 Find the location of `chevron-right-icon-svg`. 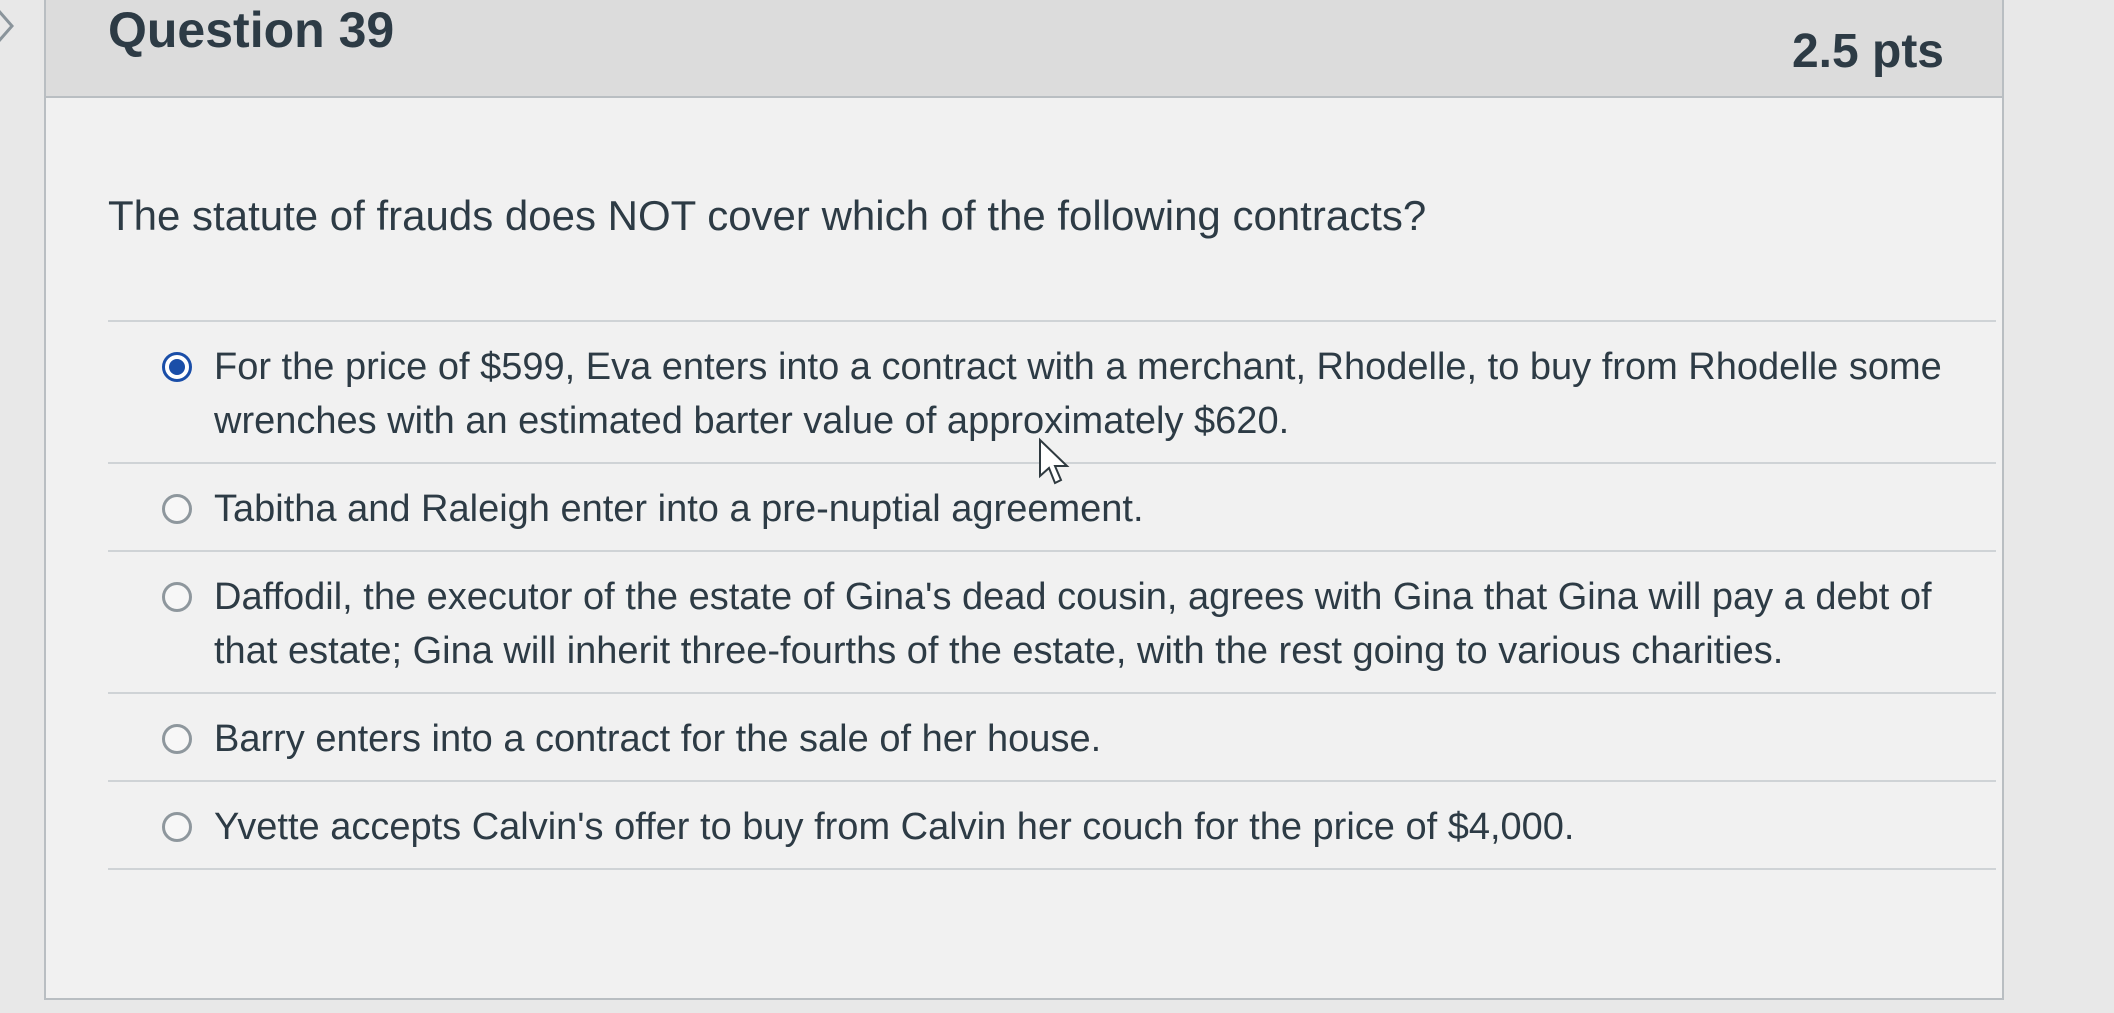

chevron-right-icon-svg is located at coordinates (7, 26).